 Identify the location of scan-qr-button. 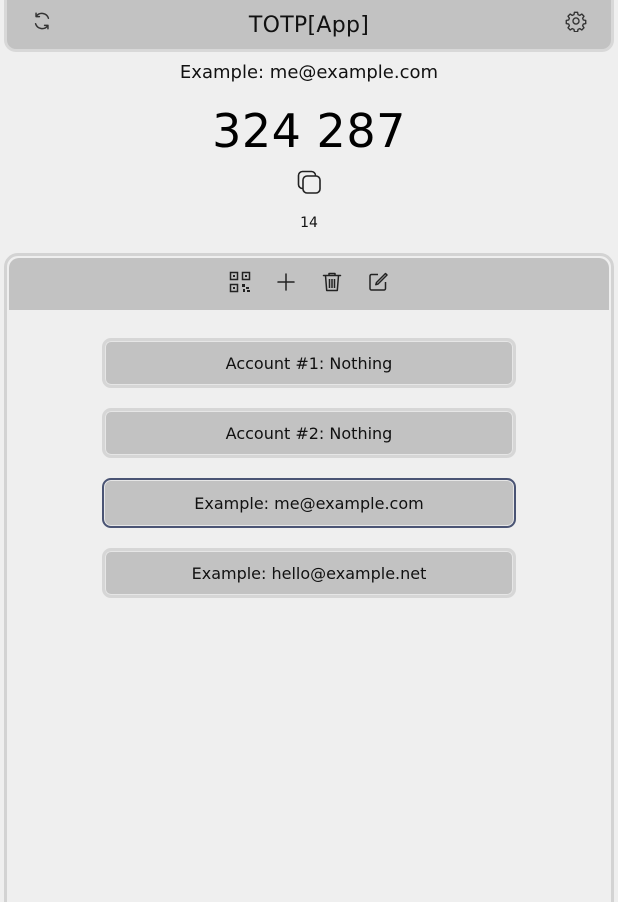
(240, 284).